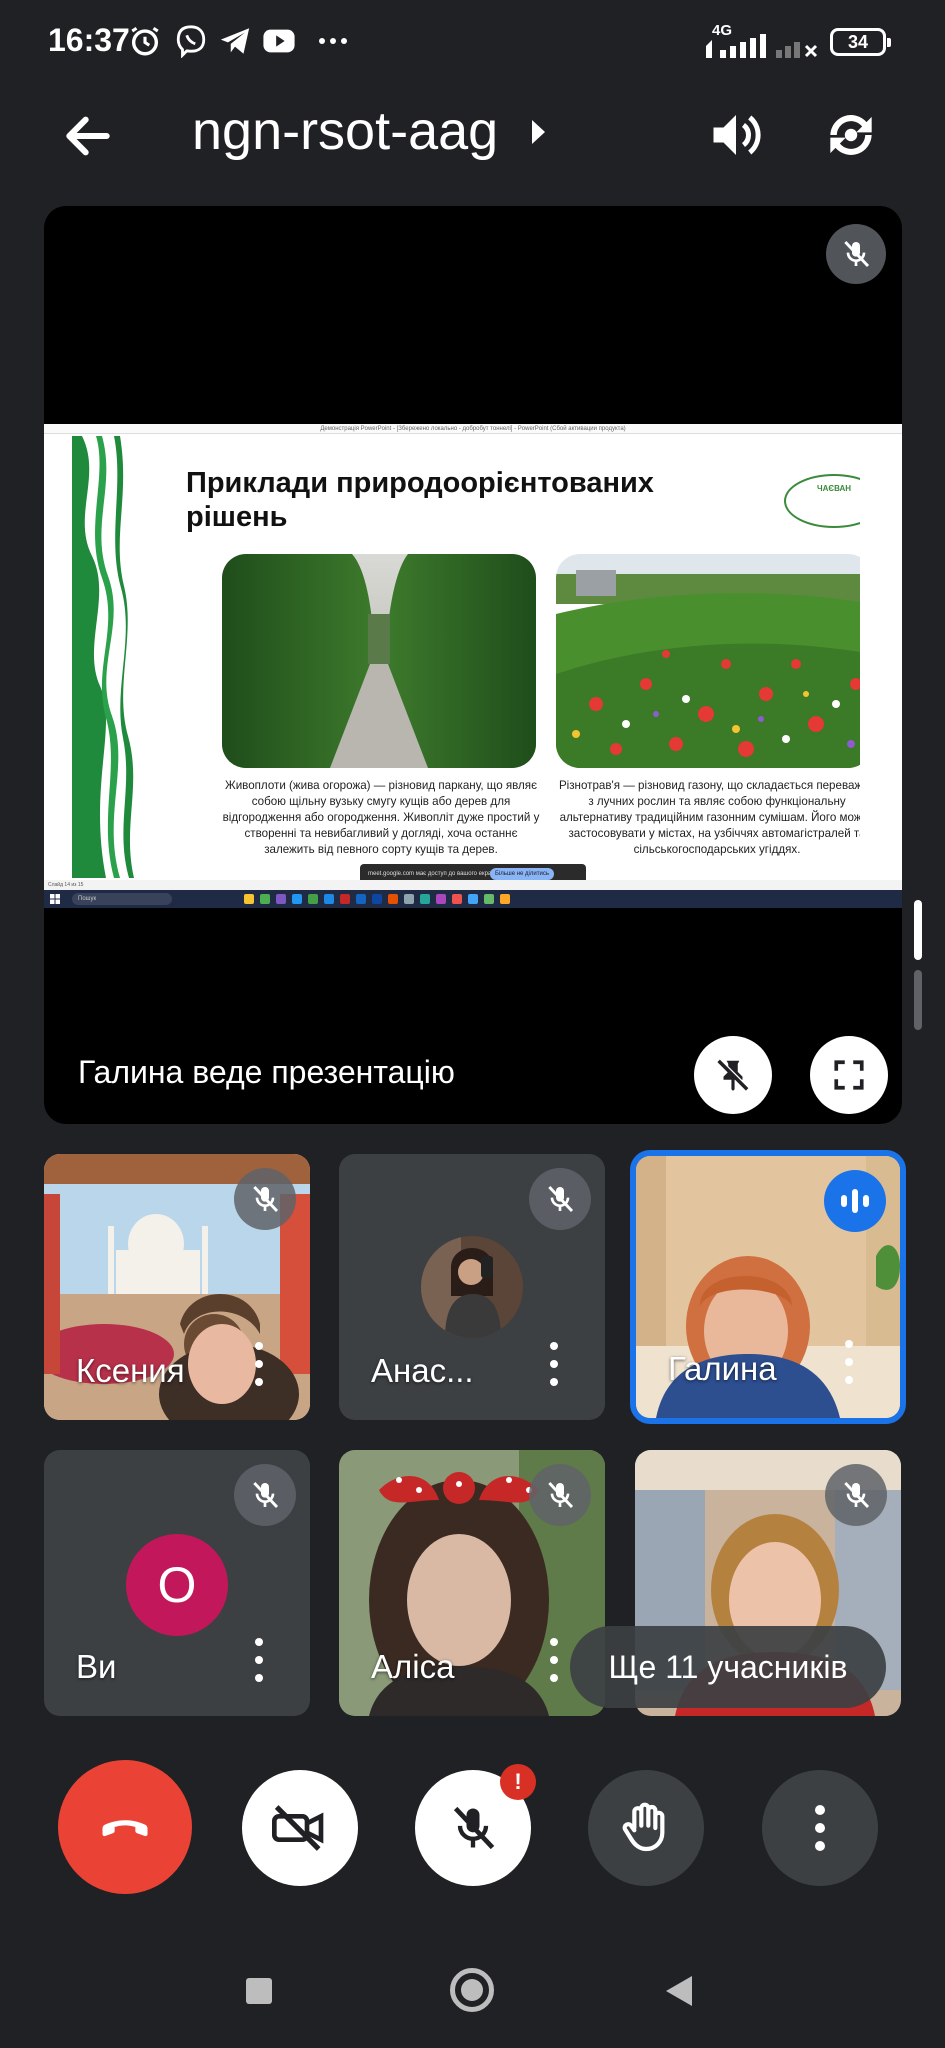 Image resolution: width=945 pixels, height=2048 pixels. What do you see at coordinates (736, 46) in the screenshot?
I see `signal-icon` at bounding box center [736, 46].